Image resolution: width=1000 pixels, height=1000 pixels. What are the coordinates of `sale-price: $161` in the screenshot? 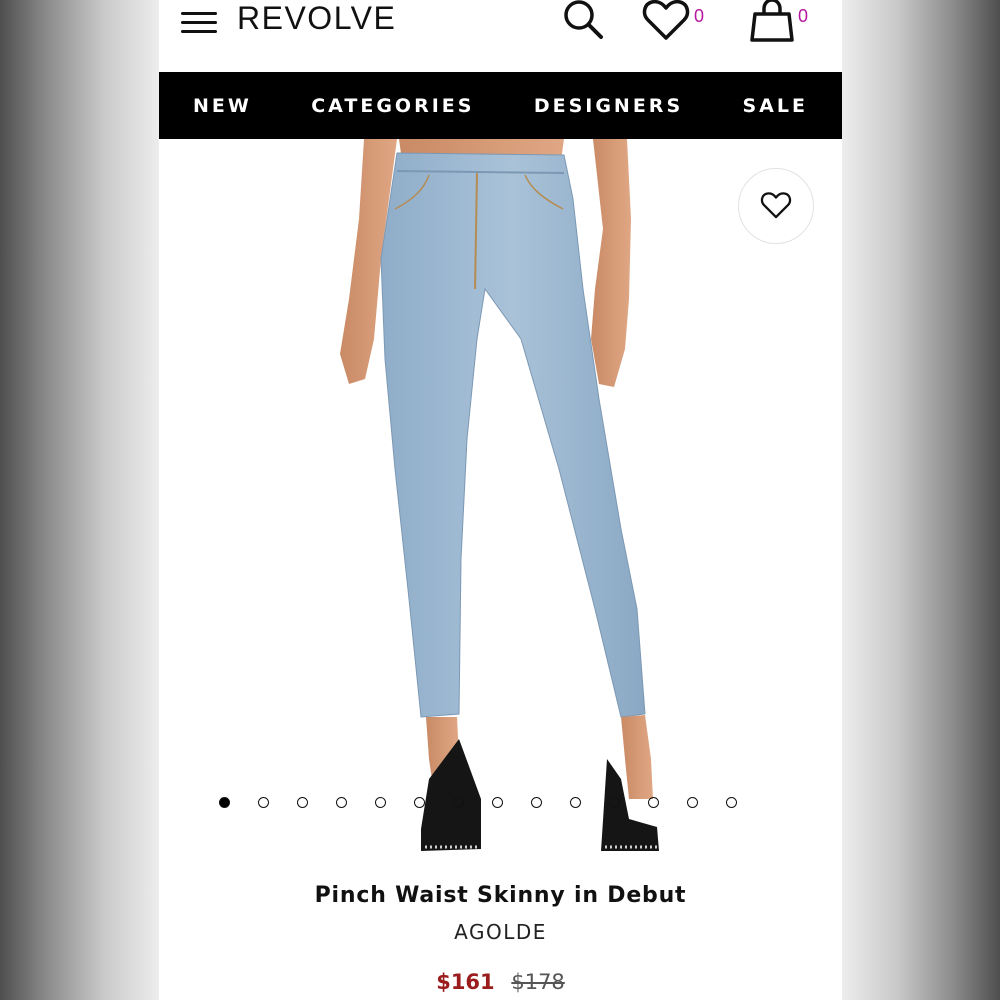 It's located at (465, 982).